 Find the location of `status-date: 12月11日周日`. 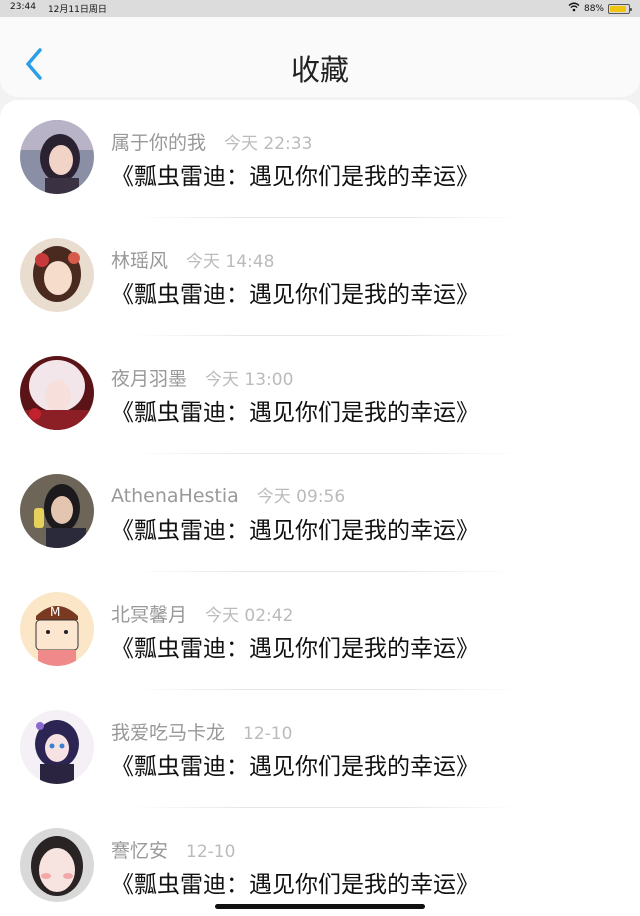

status-date: 12月11日周日 is located at coordinates (77, 10).